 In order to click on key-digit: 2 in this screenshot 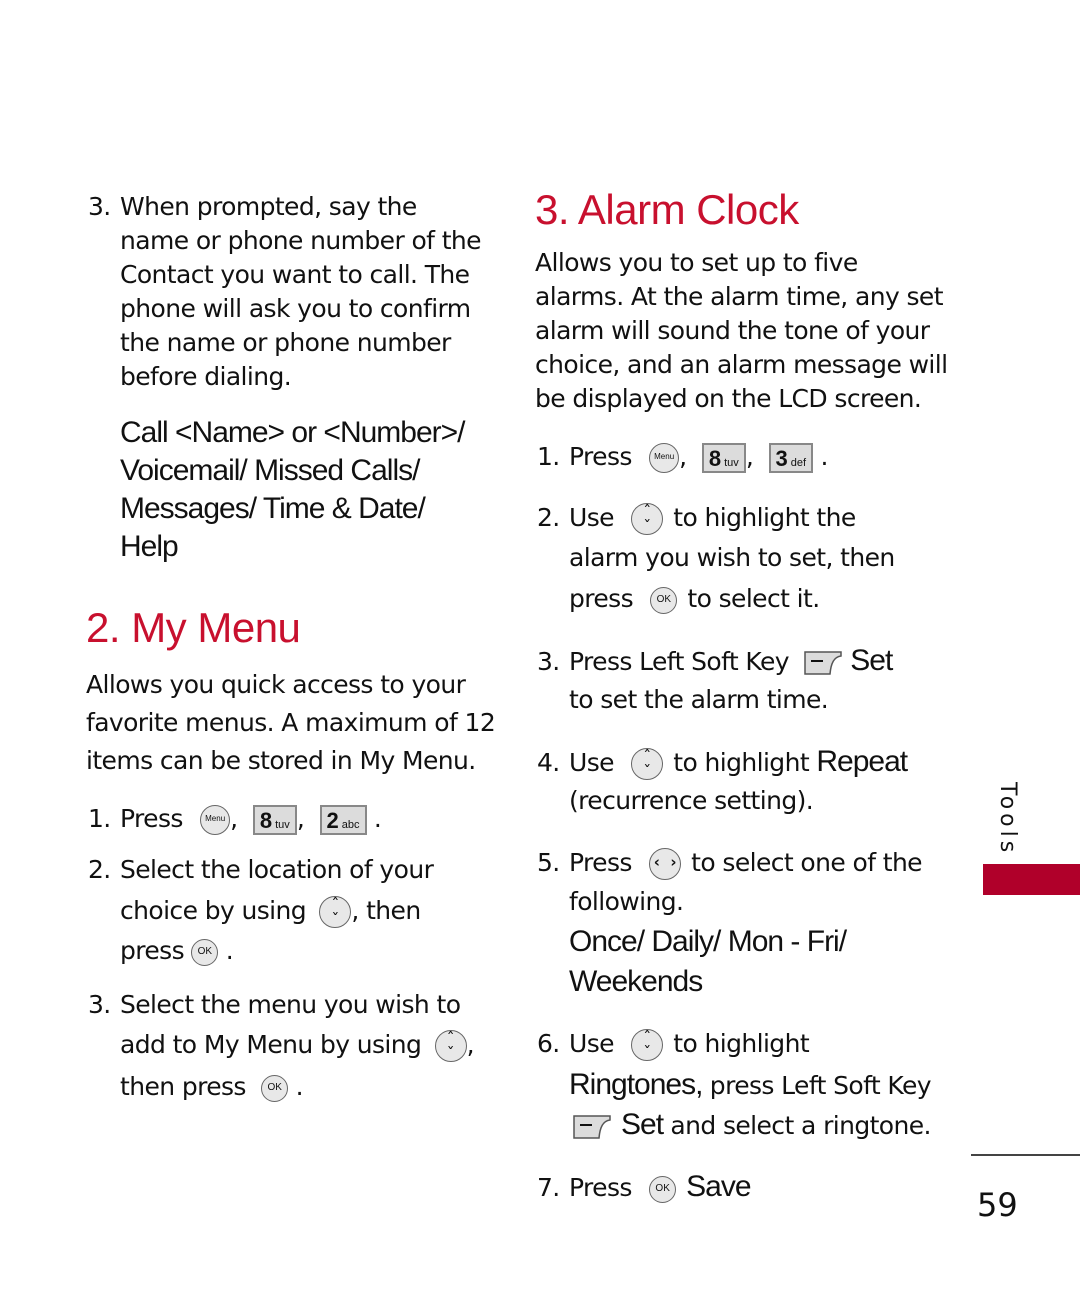, I will do `click(332, 820)`.